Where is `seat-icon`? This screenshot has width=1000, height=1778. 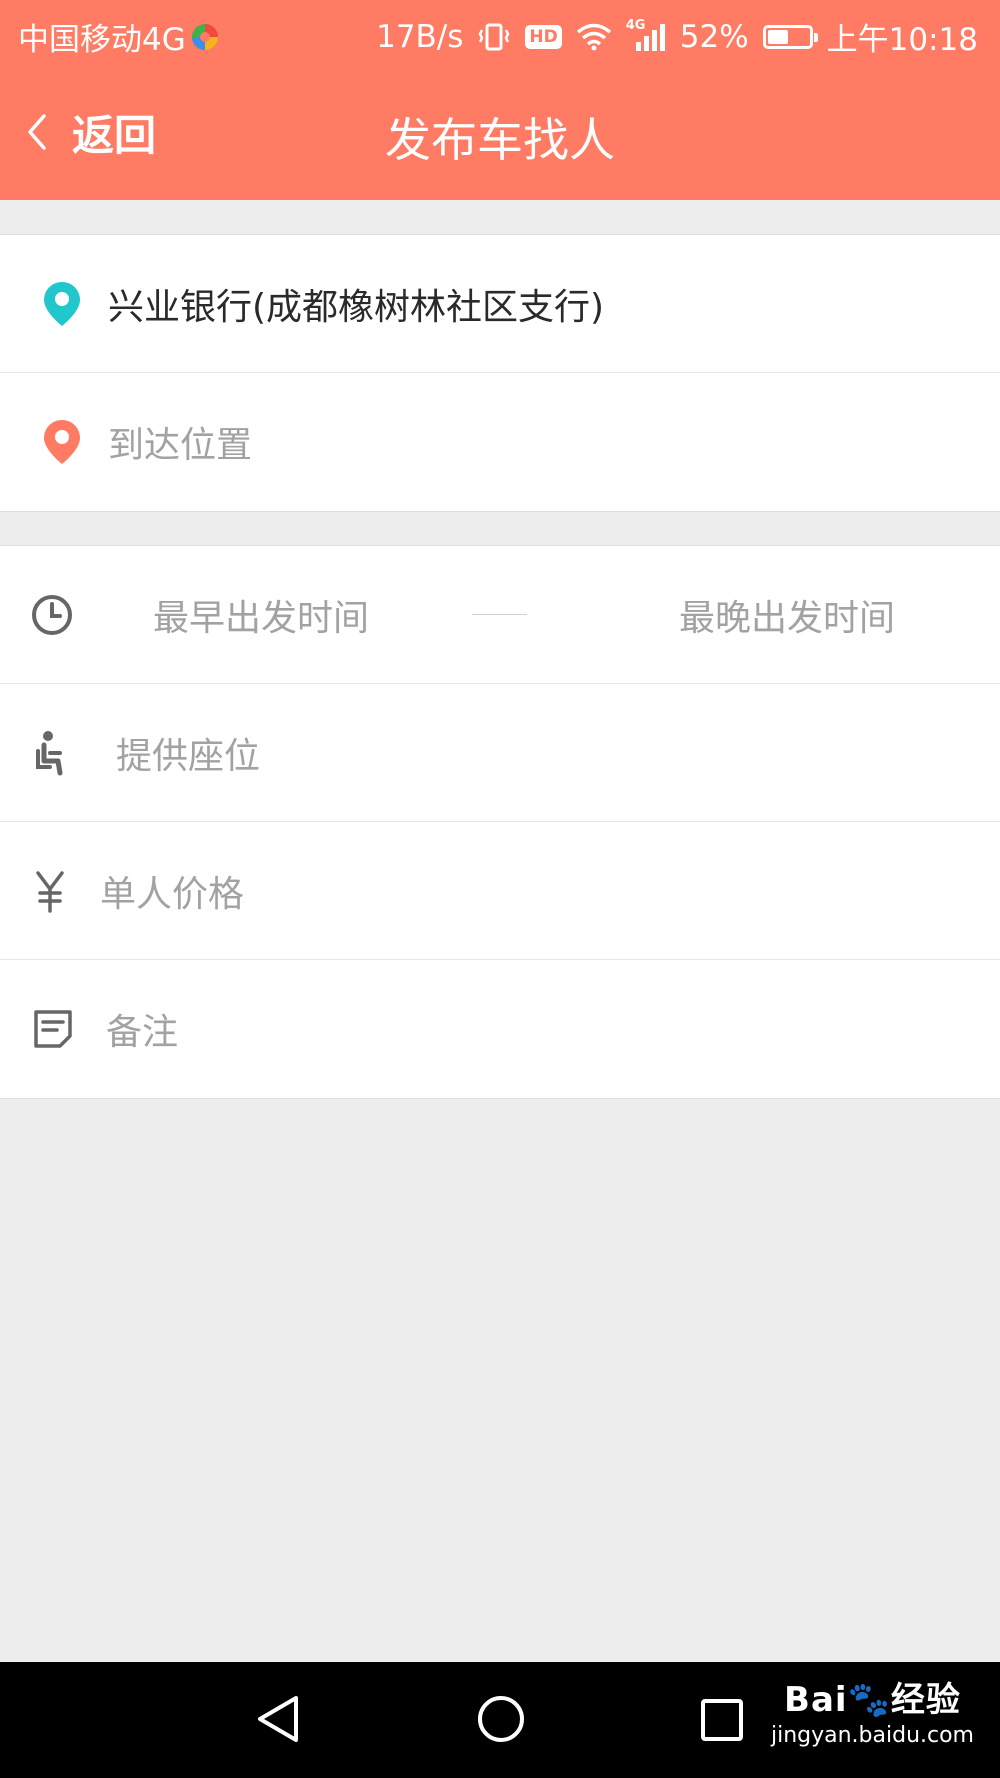
seat-icon is located at coordinates (49, 752).